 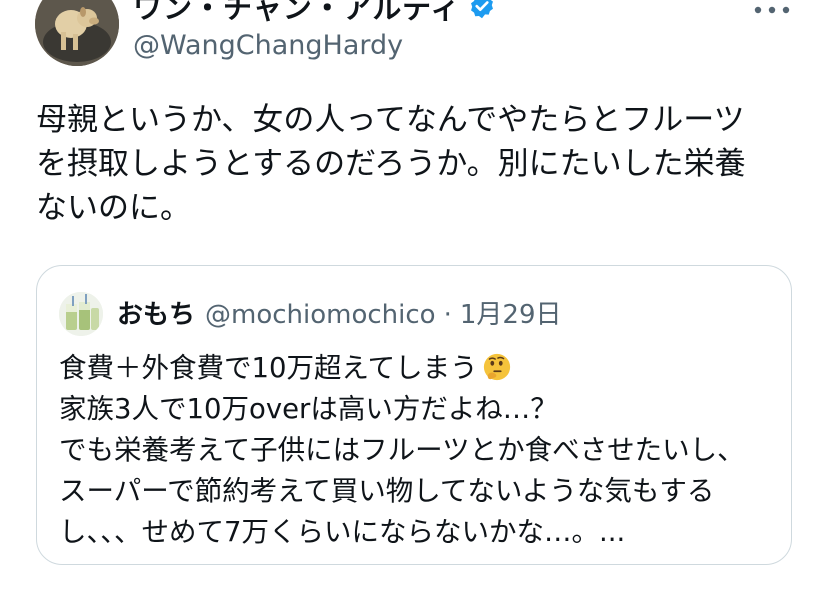 What do you see at coordinates (113, 208) in the screenshot?
I see `tweet-line: ないのに。` at bounding box center [113, 208].